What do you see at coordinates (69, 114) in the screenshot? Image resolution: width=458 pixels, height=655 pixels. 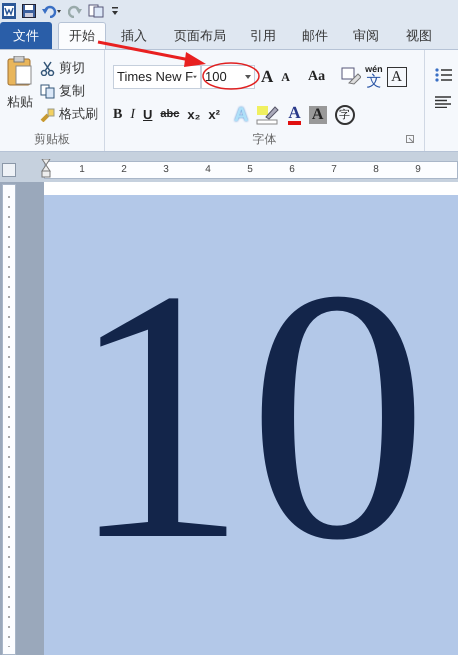 I see `format-painter-button: 格式刷` at bounding box center [69, 114].